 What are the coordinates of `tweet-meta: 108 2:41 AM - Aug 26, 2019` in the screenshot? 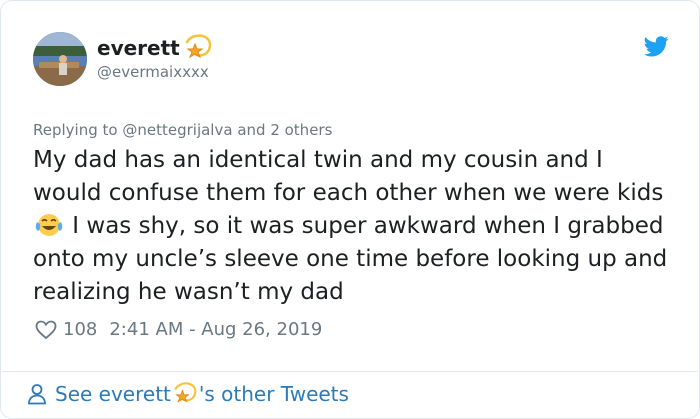 It's located at (178, 329).